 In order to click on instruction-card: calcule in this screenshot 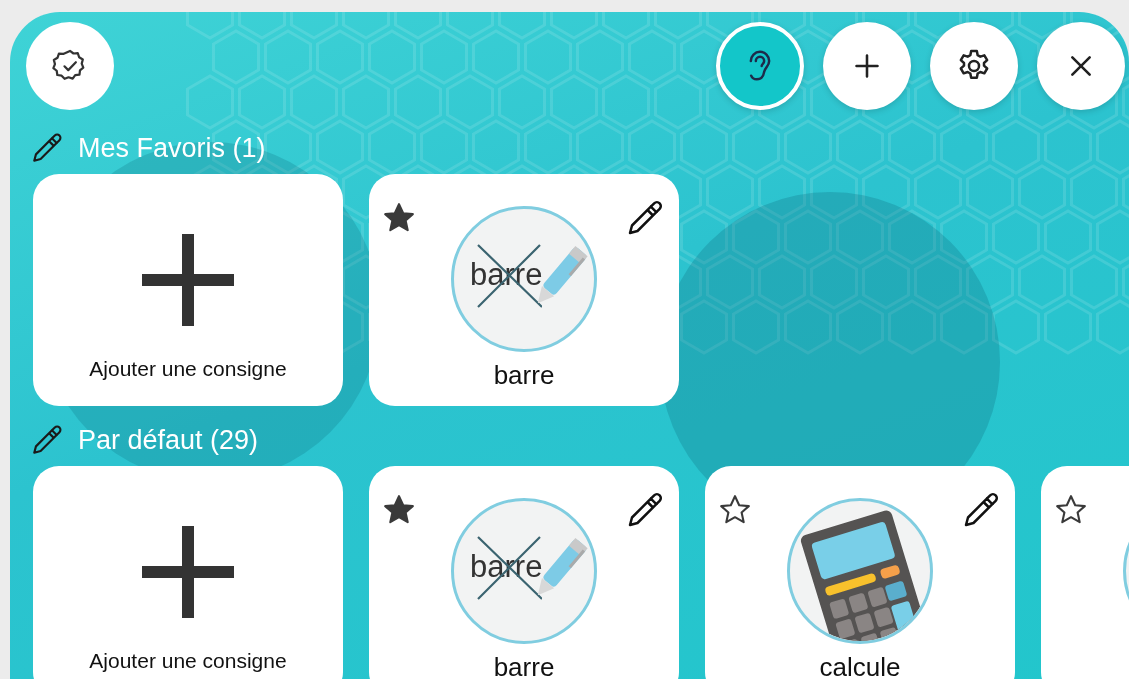, I will do `click(860, 572)`.